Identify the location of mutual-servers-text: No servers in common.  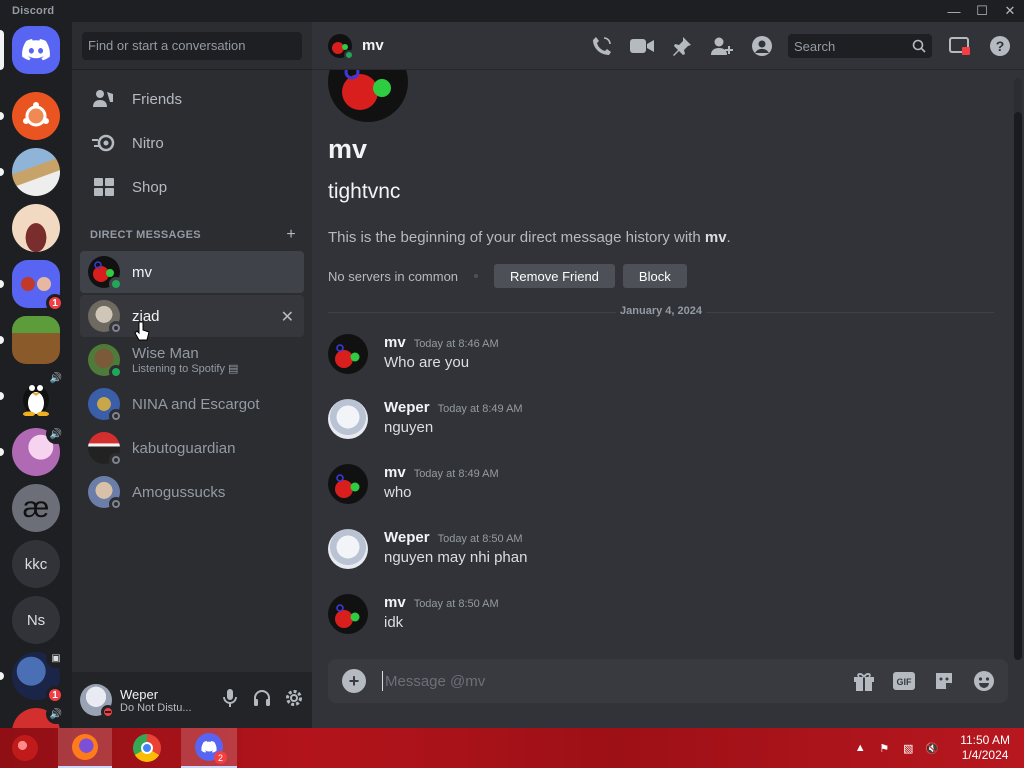
(393, 276).